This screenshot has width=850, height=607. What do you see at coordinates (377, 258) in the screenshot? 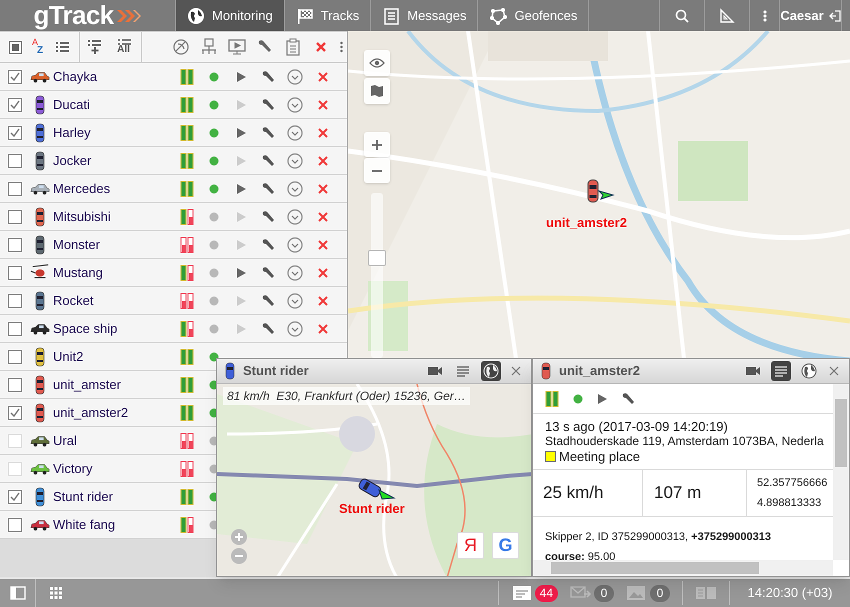
I see `slider-thumb` at bounding box center [377, 258].